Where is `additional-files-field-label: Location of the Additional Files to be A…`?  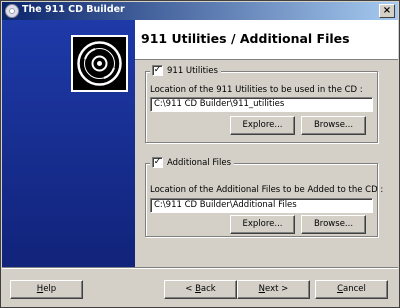 additional-files-field-label: Location of the Additional Files to be A… is located at coordinates (267, 190).